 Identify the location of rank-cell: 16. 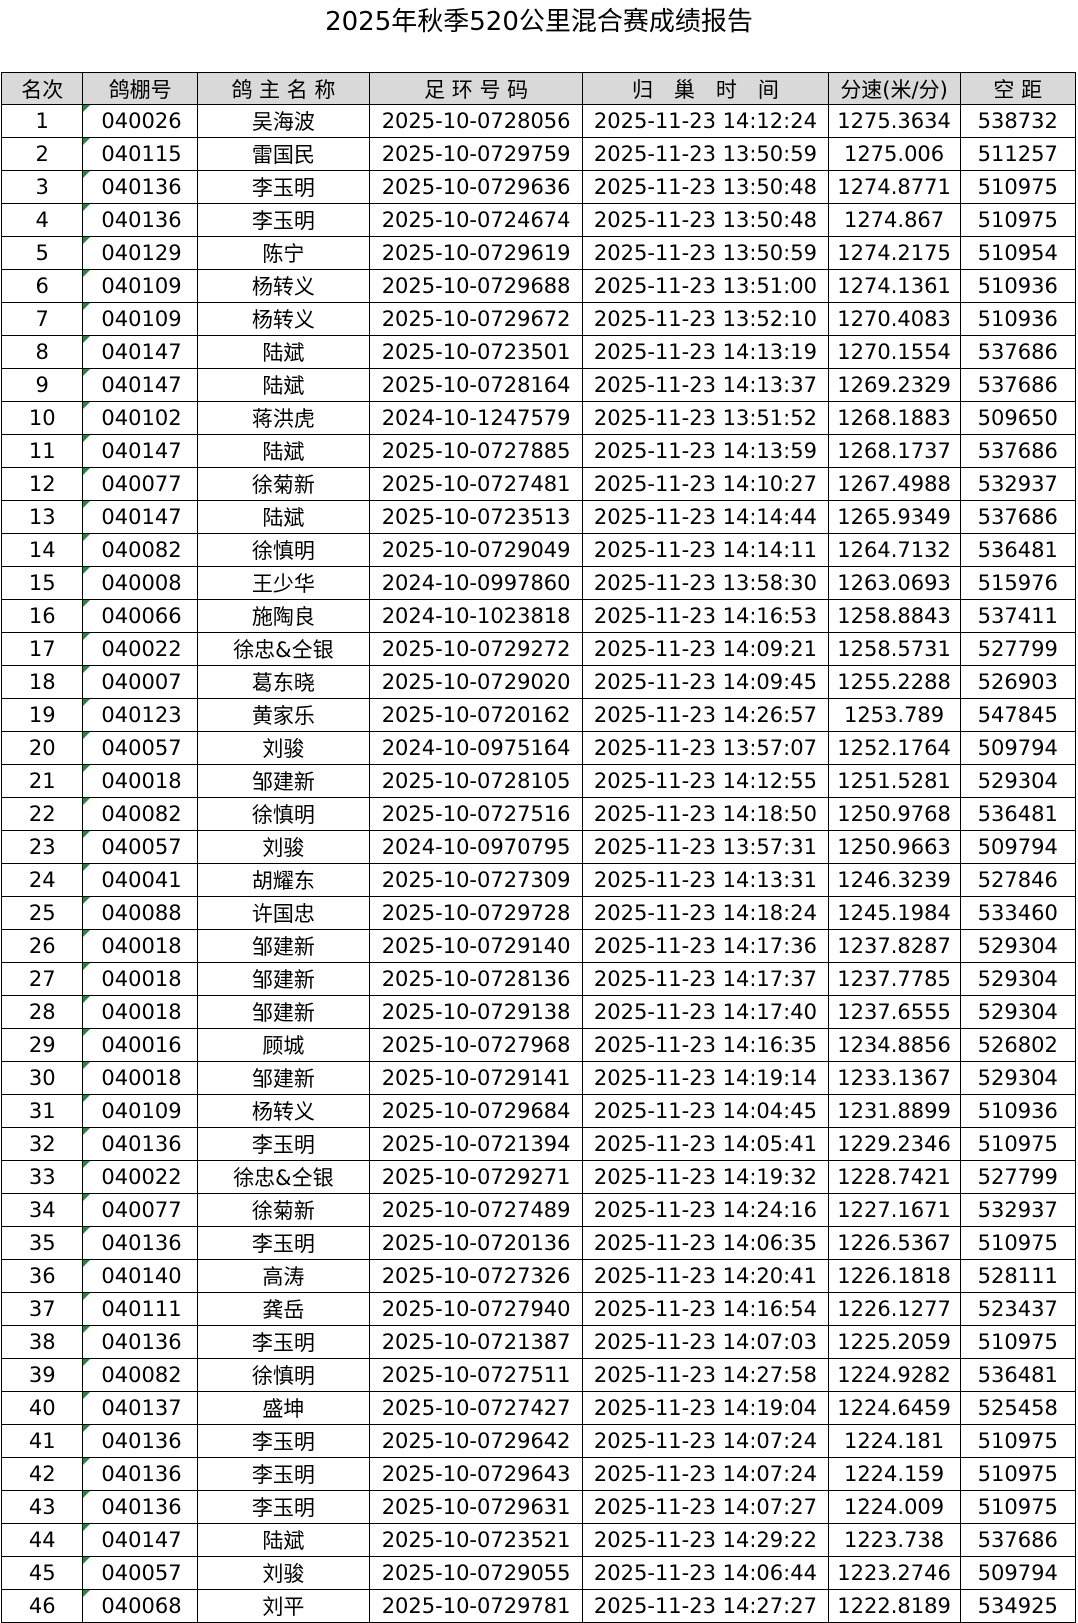
(42, 616).